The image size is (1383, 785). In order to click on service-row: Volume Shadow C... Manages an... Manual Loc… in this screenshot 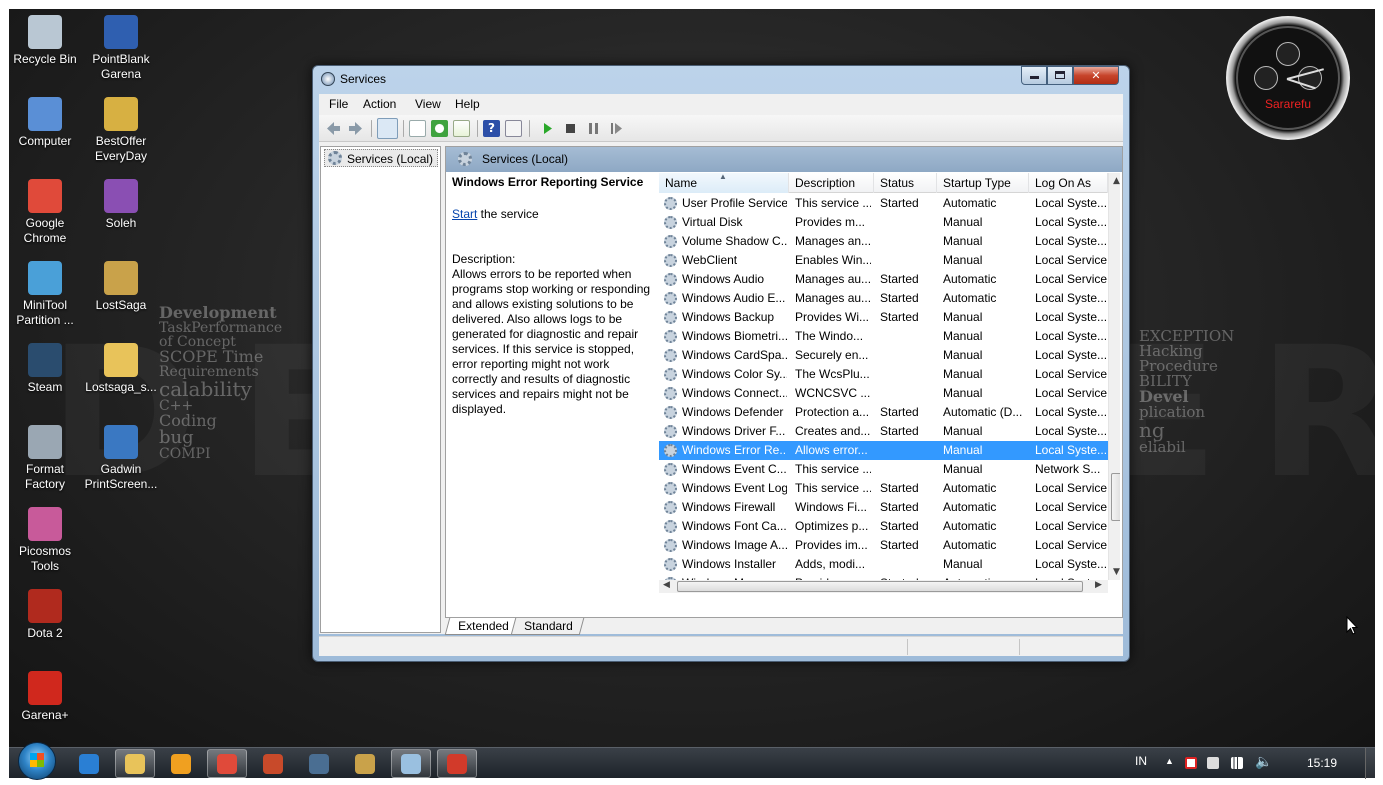, I will do `click(883, 241)`.